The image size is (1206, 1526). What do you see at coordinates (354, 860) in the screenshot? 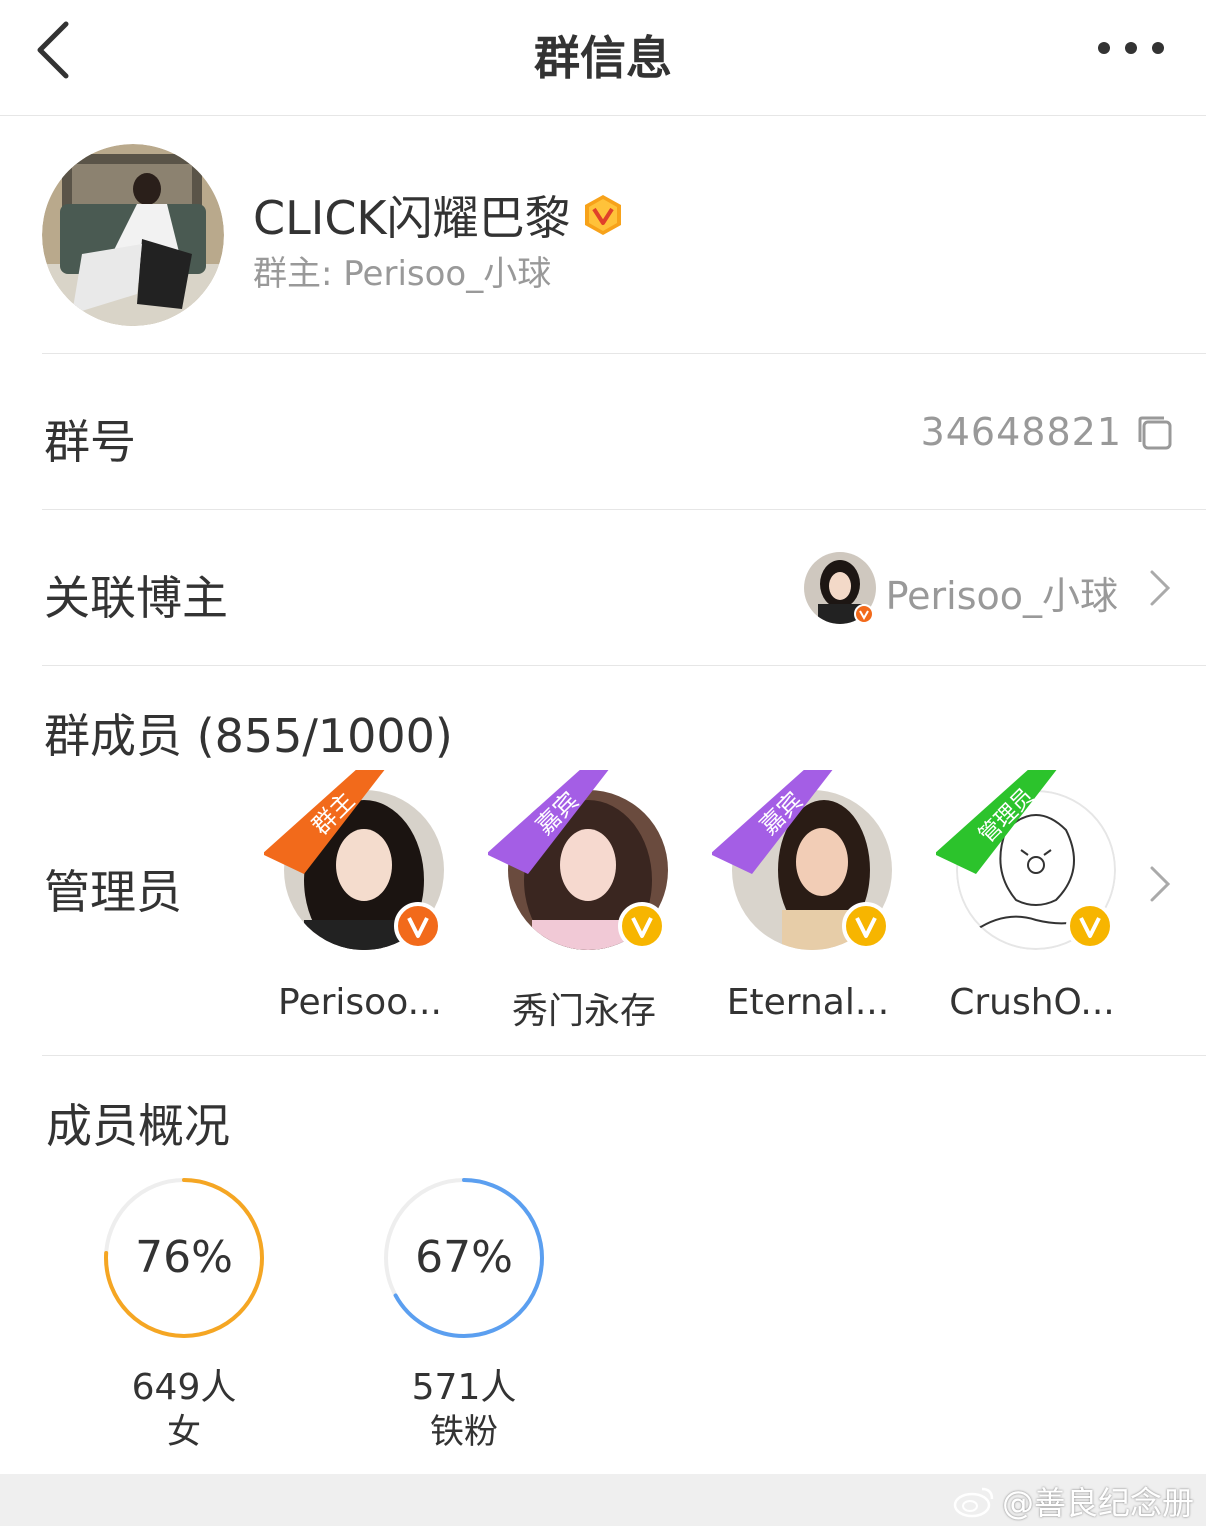
I see `avatar: 群主` at bounding box center [354, 860].